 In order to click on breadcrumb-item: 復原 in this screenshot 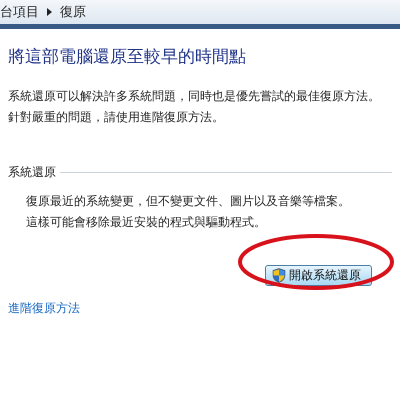, I will do `click(73, 12)`.